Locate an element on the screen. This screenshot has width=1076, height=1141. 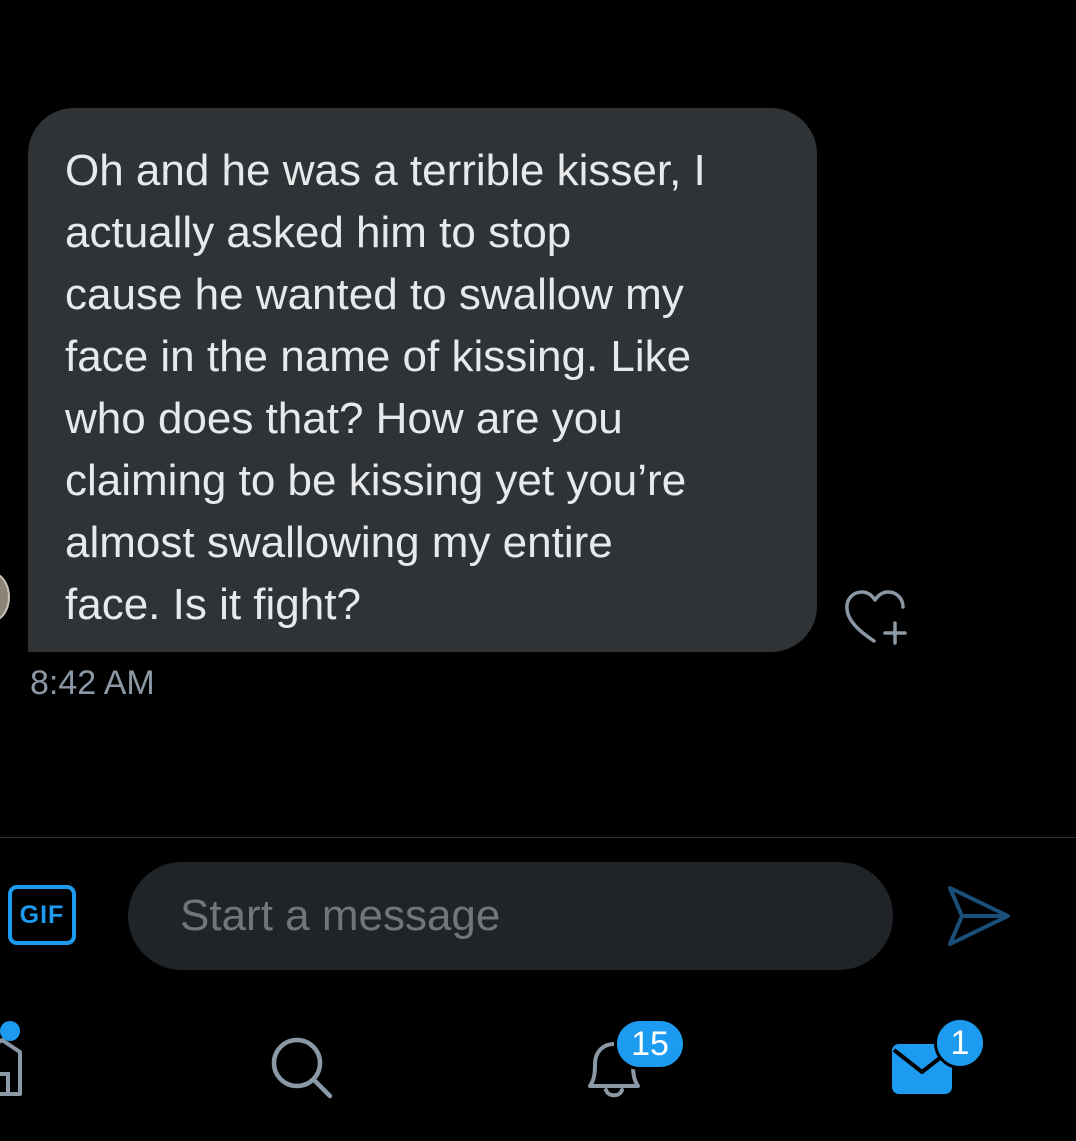
search-icon is located at coordinates (301, 1067).